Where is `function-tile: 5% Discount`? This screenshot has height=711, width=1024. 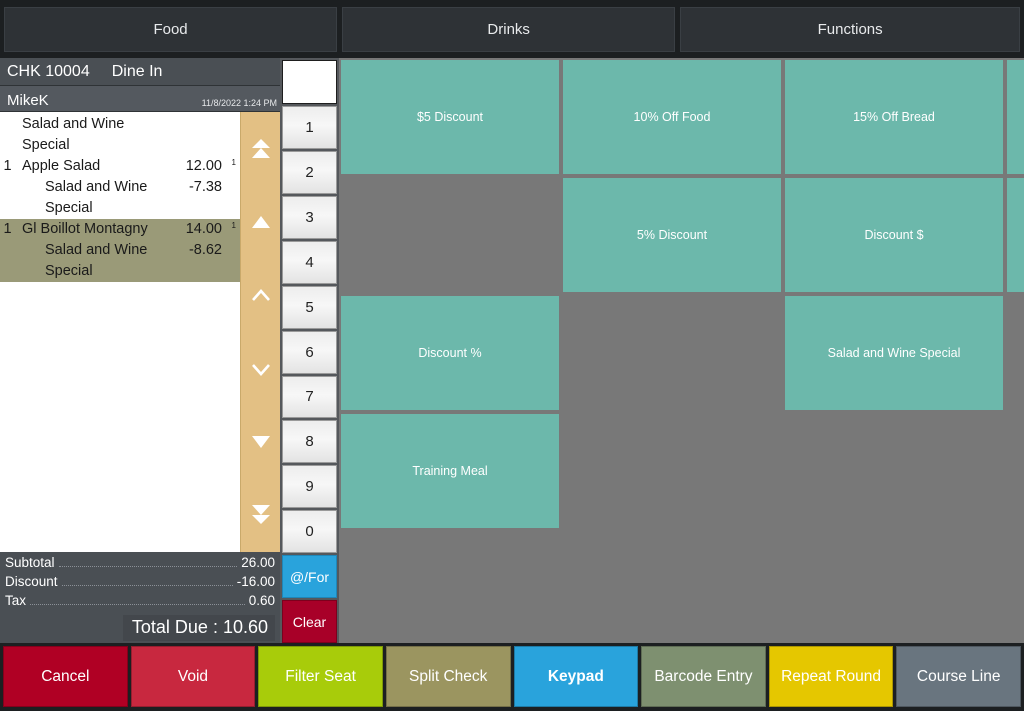 function-tile: 5% Discount is located at coordinates (672, 235).